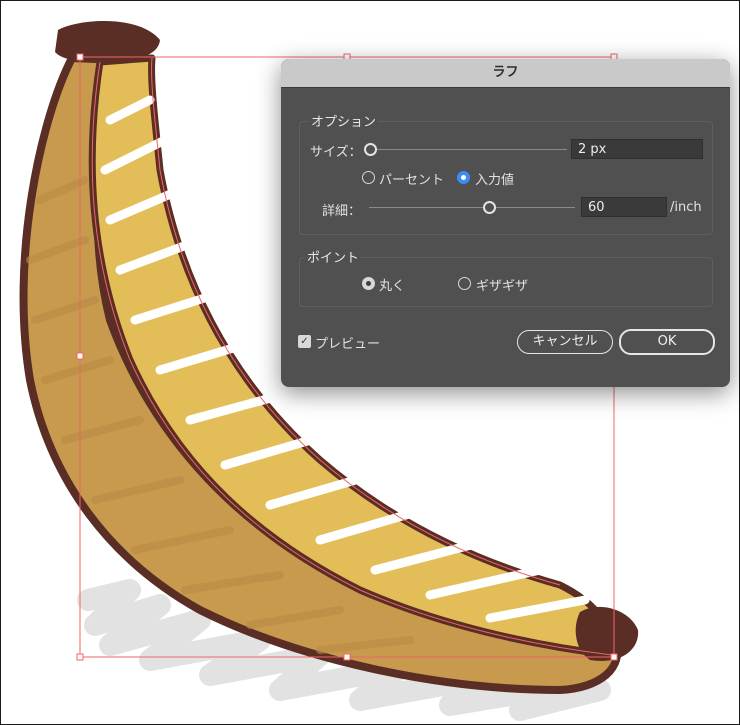 This screenshot has height=725, width=740. What do you see at coordinates (336, 152) in the screenshot?
I see `size-label: サイズ：` at bounding box center [336, 152].